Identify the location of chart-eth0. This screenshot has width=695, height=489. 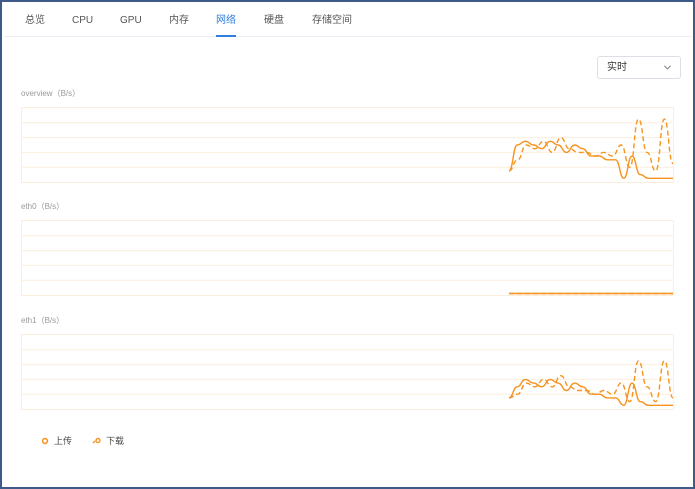
(347, 258).